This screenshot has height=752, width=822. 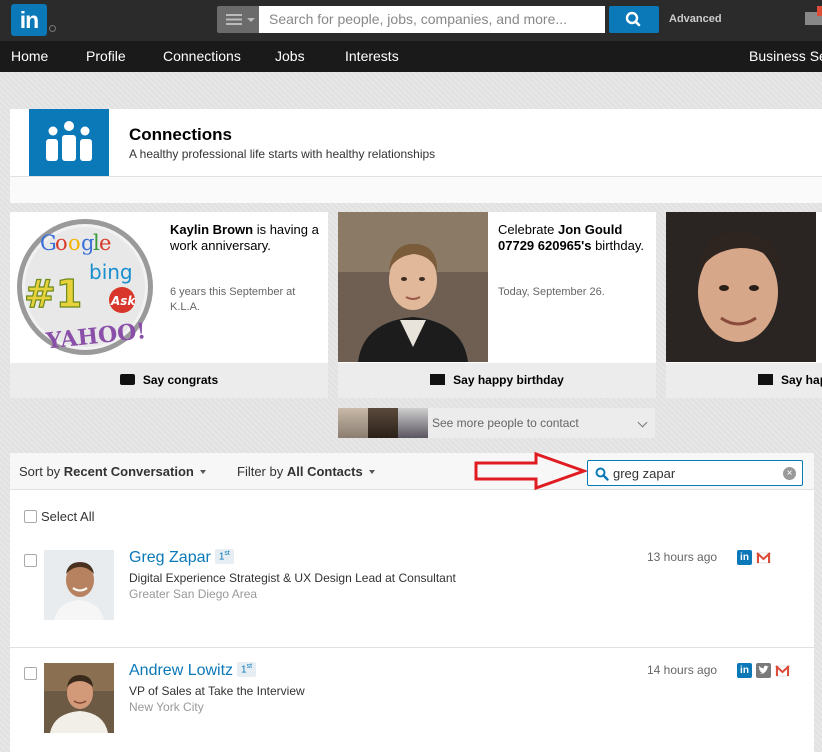 What do you see at coordinates (180, 380) in the screenshot?
I see `say-congrats-label: Say congrats` at bounding box center [180, 380].